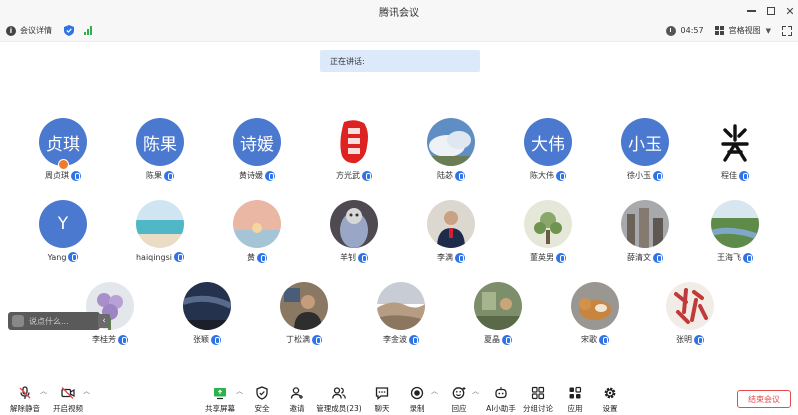 The height and width of the screenshot is (415, 798). I want to click on settings-button: 设置, so click(610, 400).